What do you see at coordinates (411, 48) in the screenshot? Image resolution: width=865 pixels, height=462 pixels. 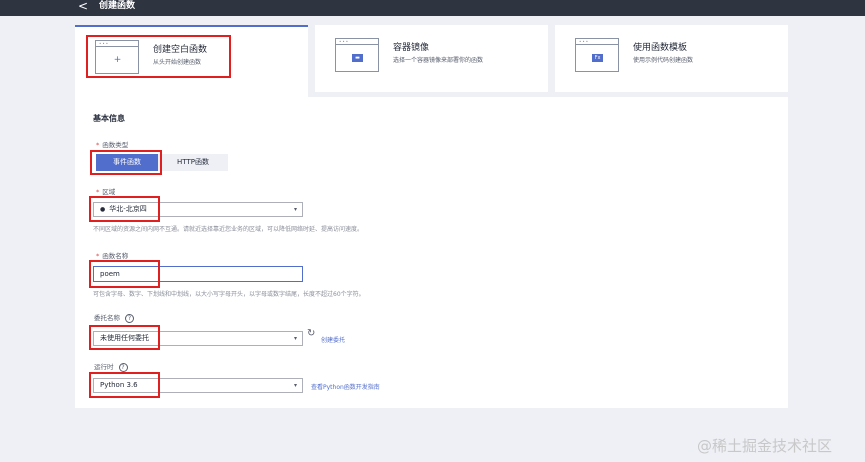 I see `card-title: 容器镜像` at bounding box center [411, 48].